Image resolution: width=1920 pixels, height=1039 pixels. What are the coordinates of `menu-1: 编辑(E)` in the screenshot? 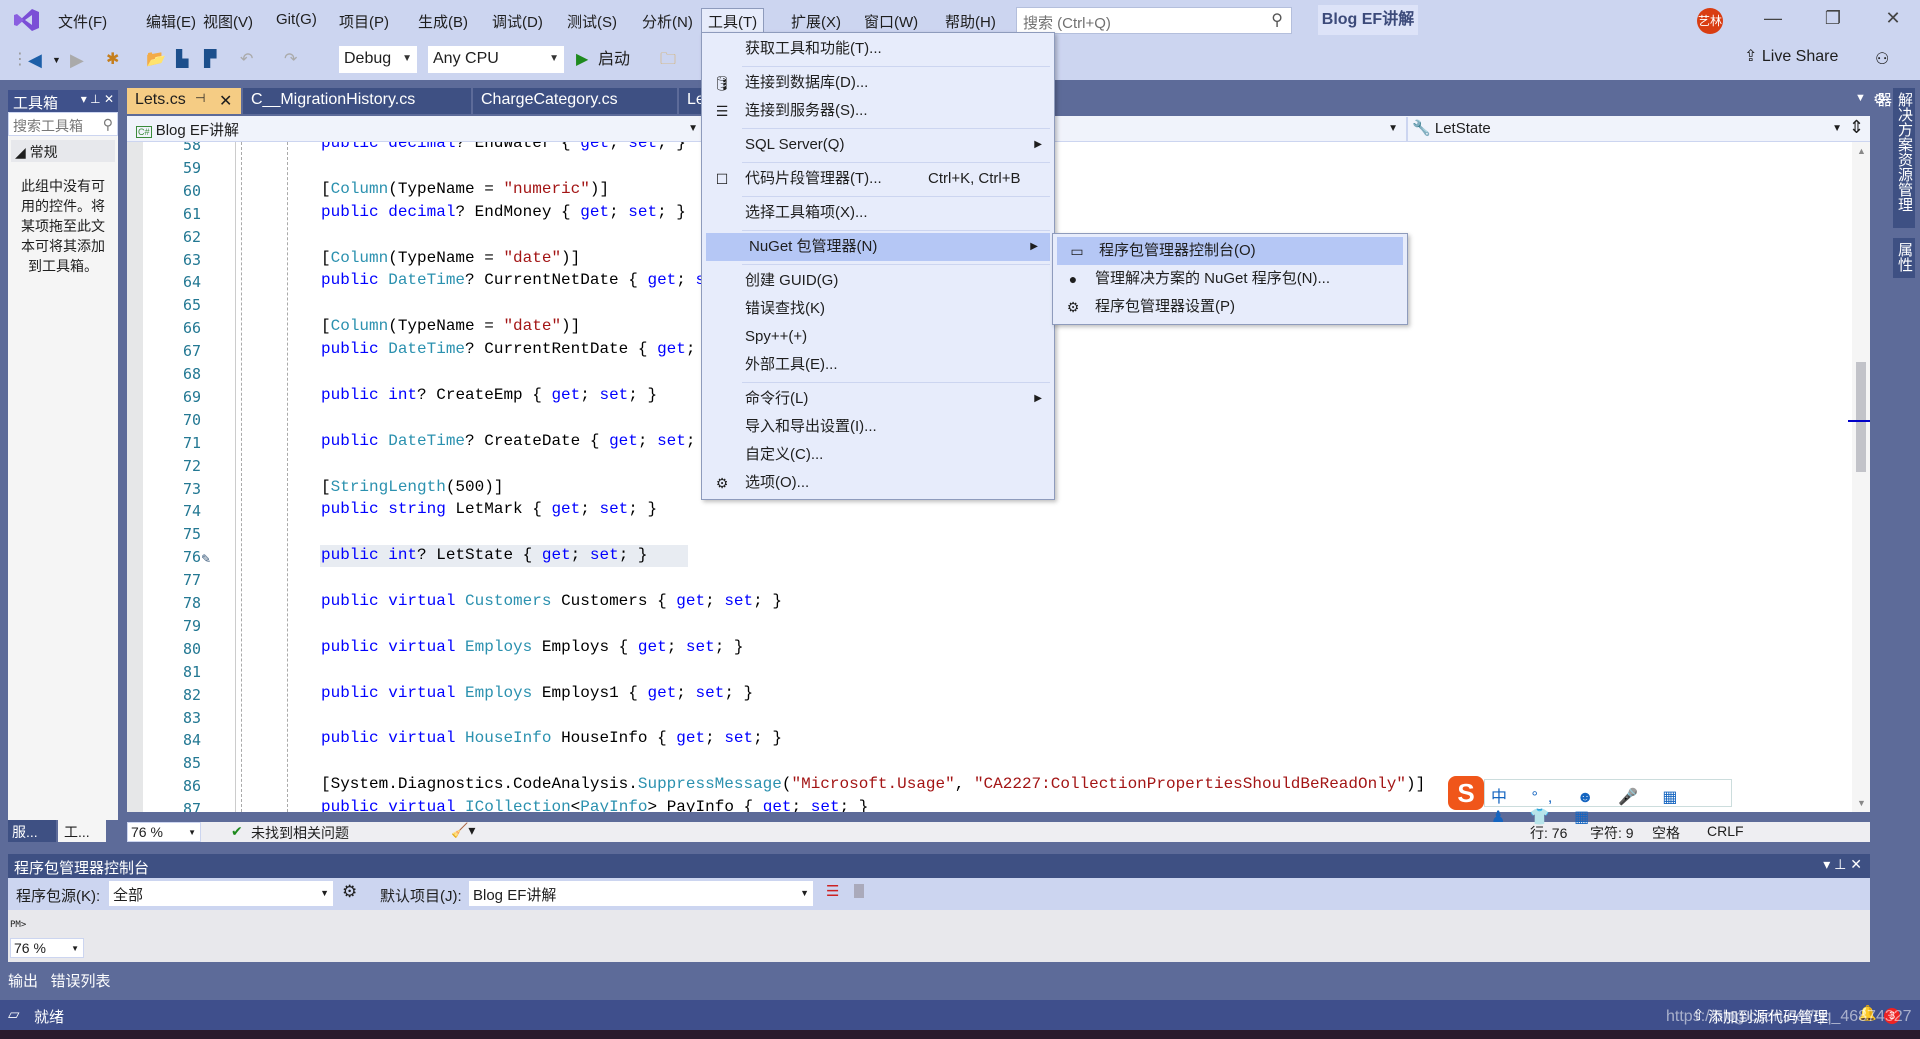 It's located at (171, 21).